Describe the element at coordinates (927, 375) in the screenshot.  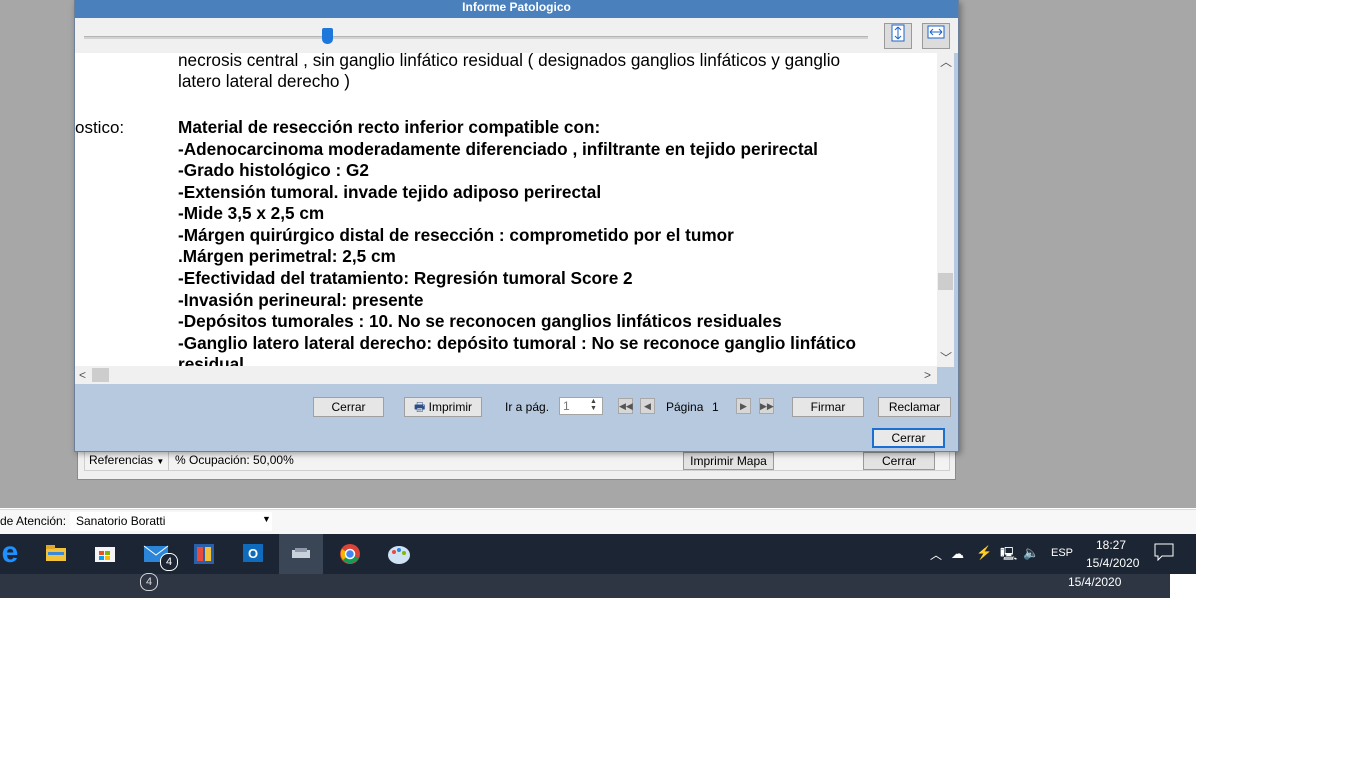
I see `scroll-right-icon: >` at that location.